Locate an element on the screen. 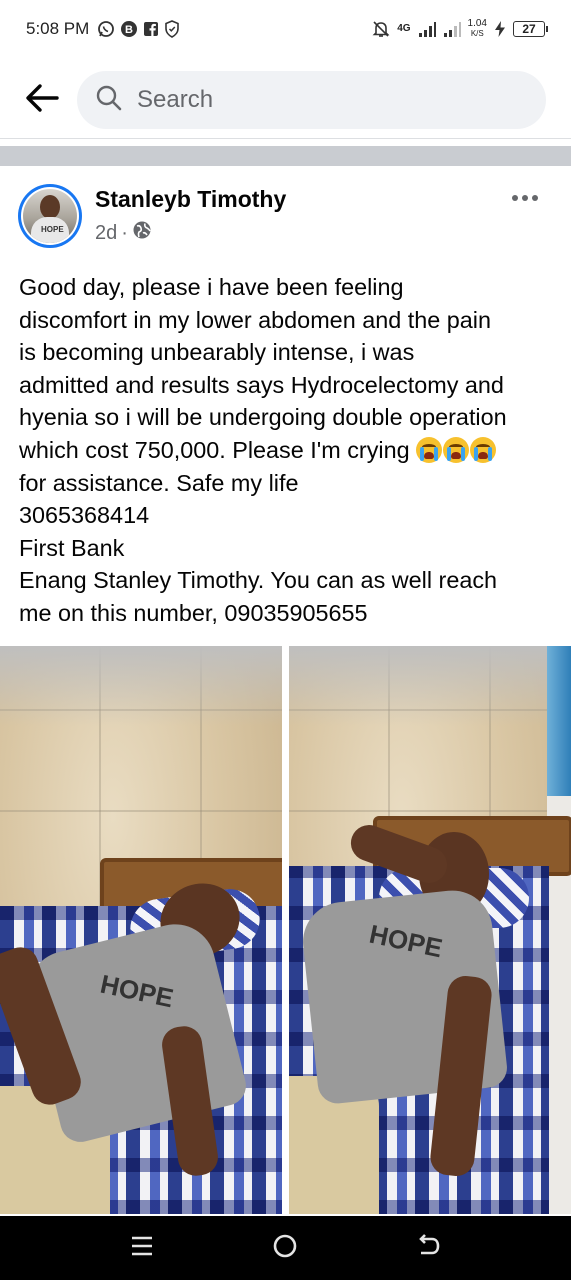  charging-icon is located at coordinates (500, 29).